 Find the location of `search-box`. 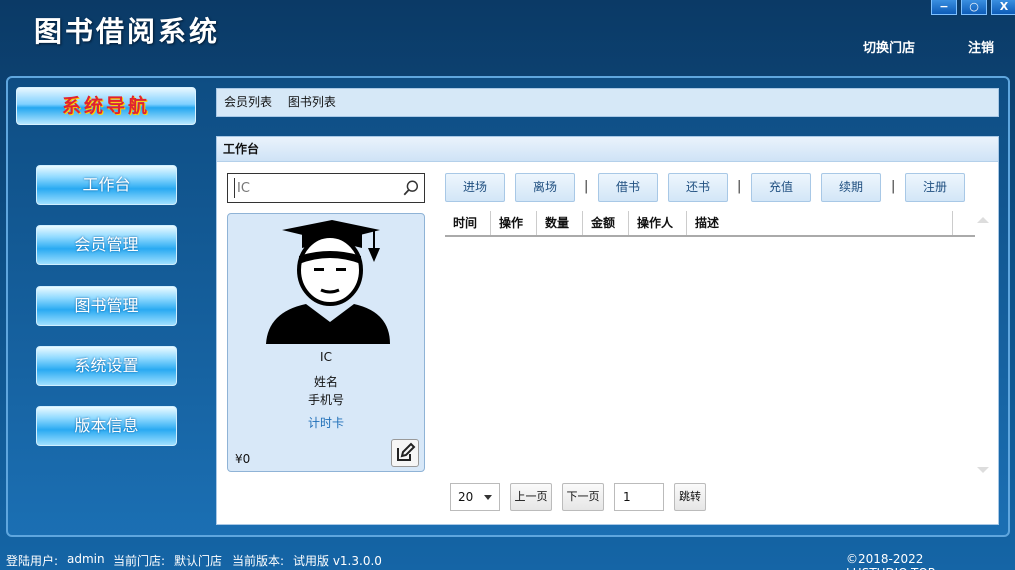

search-box is located at coordinates (326, 188).